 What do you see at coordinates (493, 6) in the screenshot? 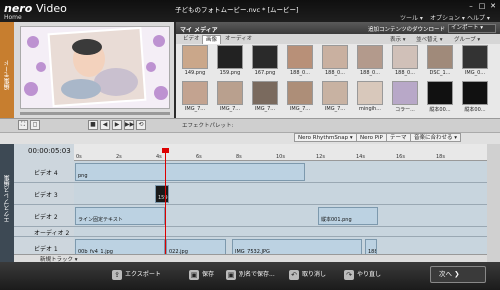
I see `close-icon: ✕` at bounding box center [493, 6].